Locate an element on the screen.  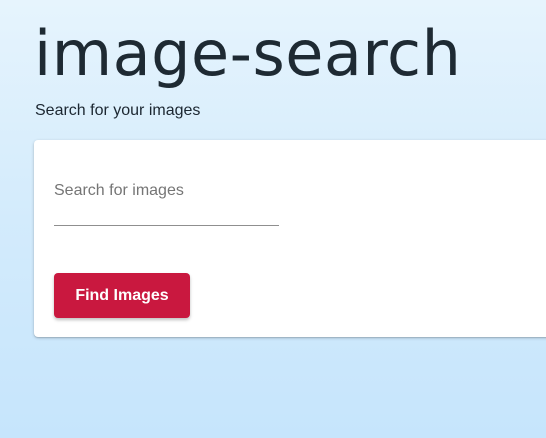
app-subtitle: Search for your images is located at coordinates (118, 110).